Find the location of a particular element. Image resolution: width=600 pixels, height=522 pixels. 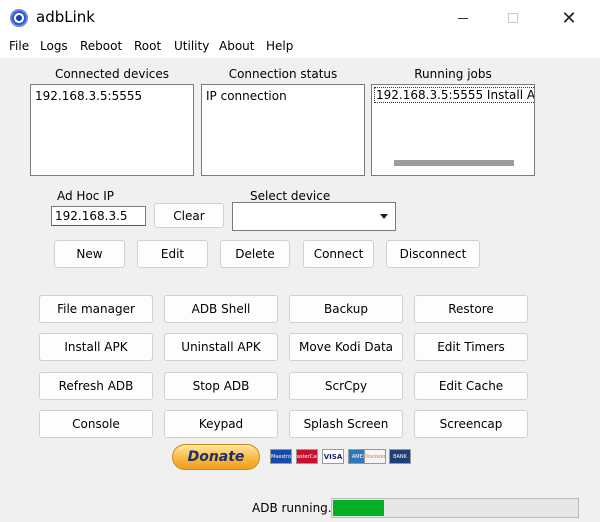

select-device-dropdown is located at coordinates (314, 216).